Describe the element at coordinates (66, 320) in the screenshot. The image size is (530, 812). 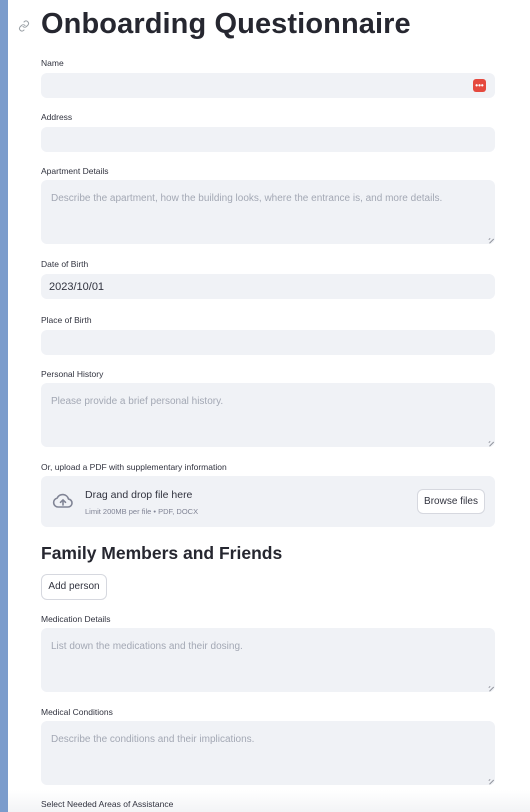
I see `pob-label: Place of Birth` at that location.